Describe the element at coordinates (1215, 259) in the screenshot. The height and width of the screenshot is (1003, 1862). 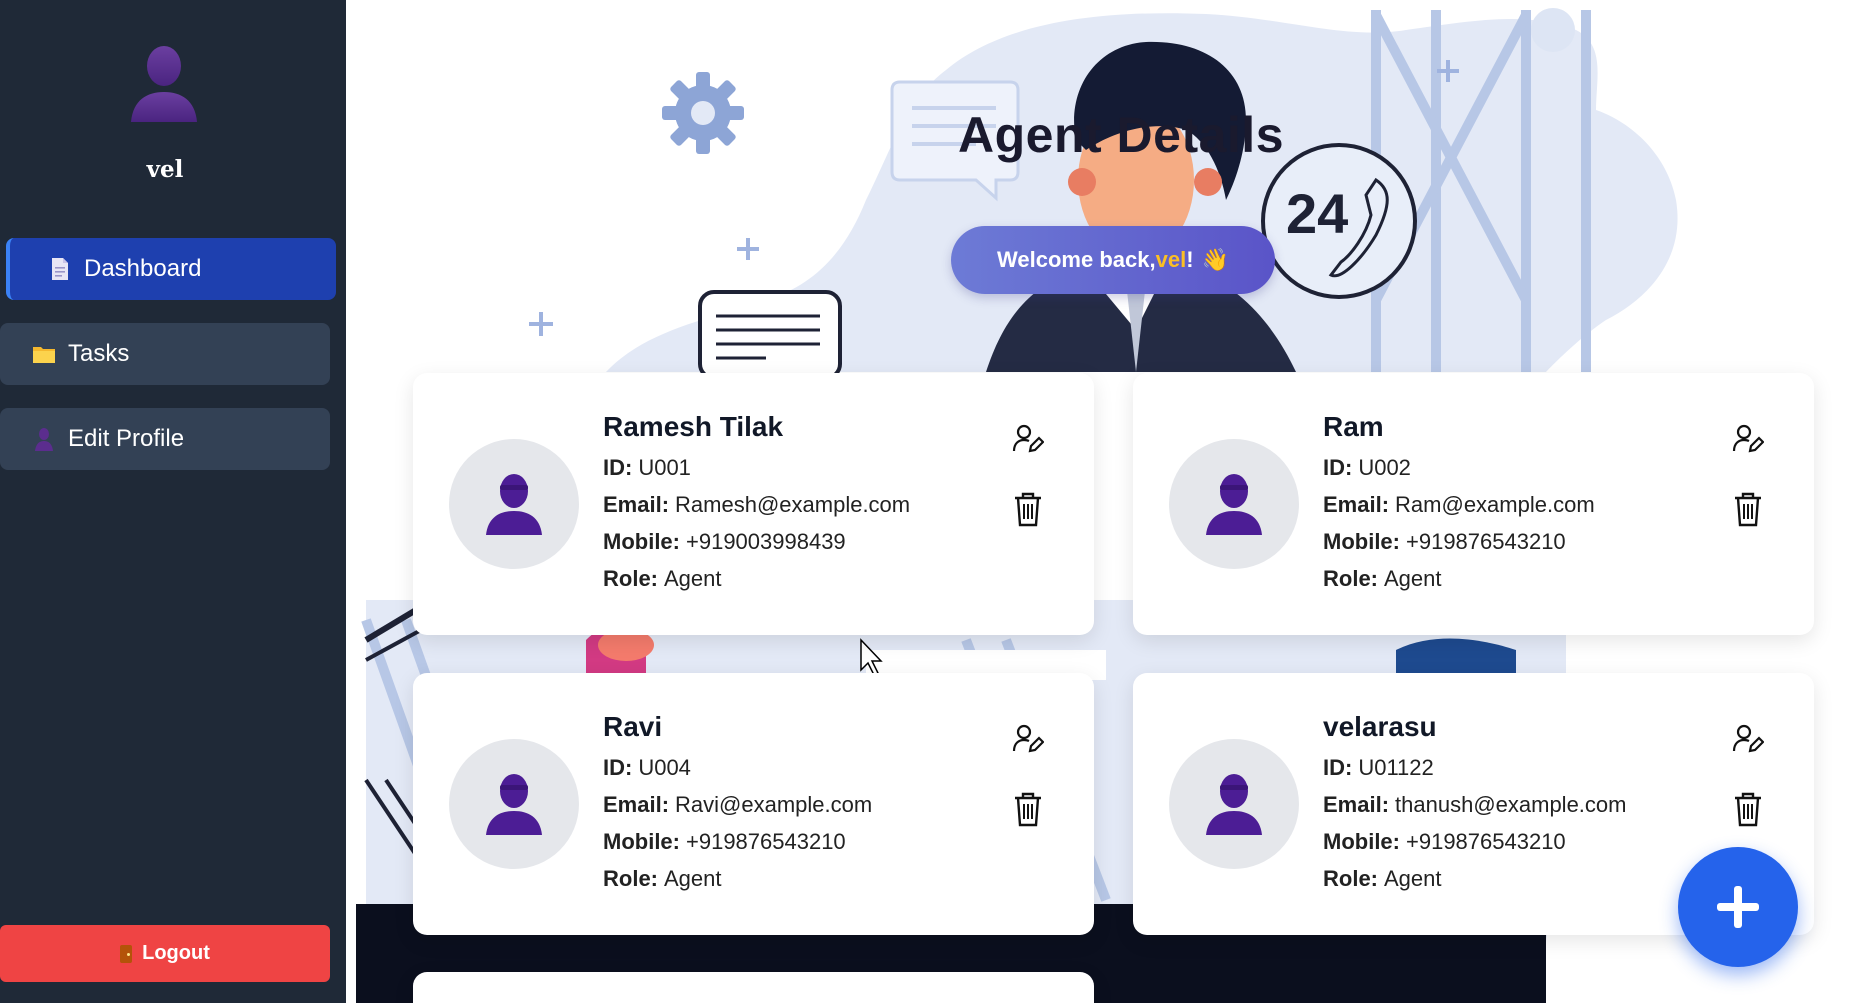
I see `waving-hand-icon: 👋` at that location.